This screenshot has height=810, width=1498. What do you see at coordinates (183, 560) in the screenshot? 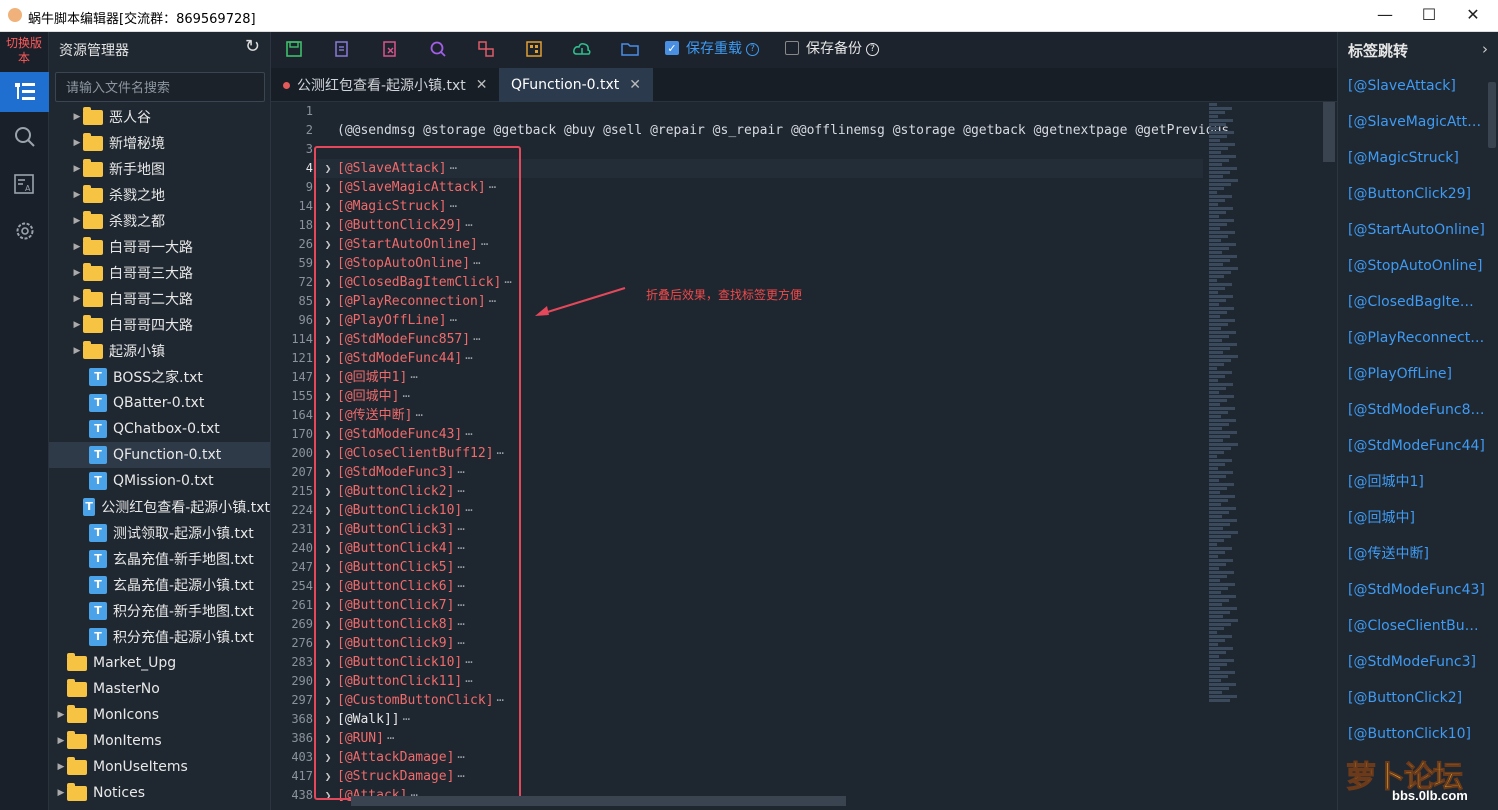
I see `tree-item-label: 玄晶充值-新手地图.txt` at bounding box center [183, 560].